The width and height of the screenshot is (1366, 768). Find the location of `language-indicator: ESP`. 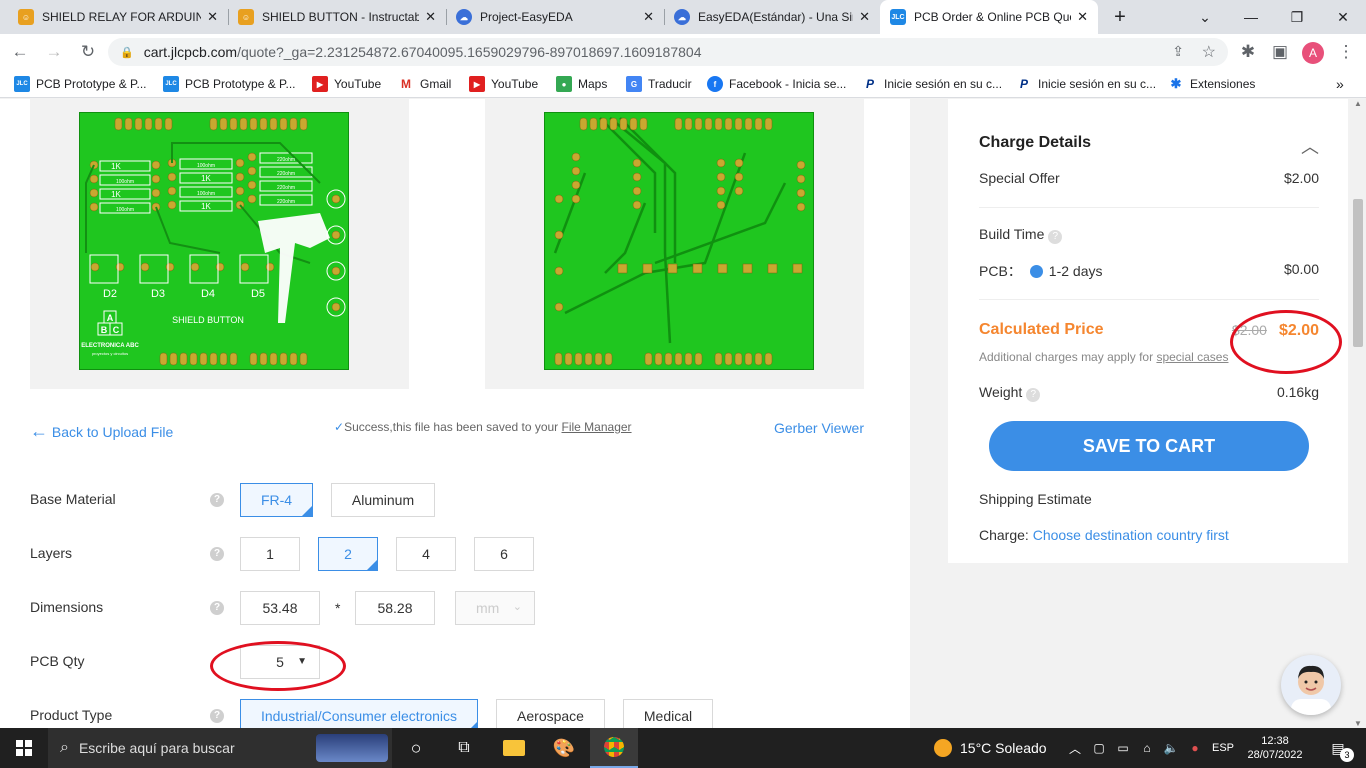

language-indicator: ESP is located at coordinates (1223, 748).